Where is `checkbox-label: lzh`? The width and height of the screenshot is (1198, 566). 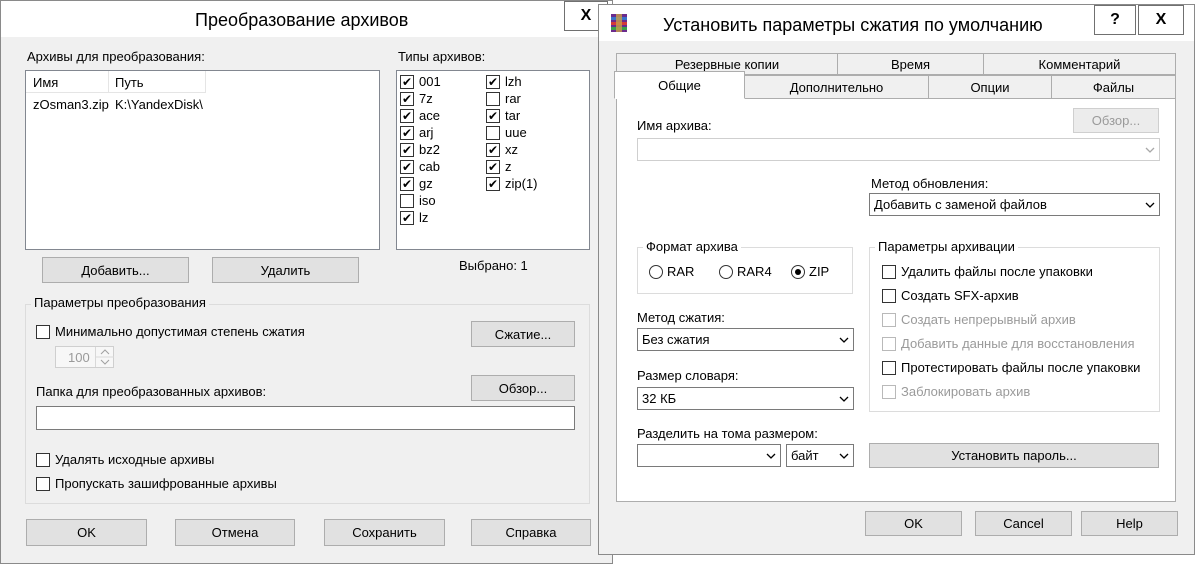
checkbox-label: lzh is located at coordinates (513, 81).